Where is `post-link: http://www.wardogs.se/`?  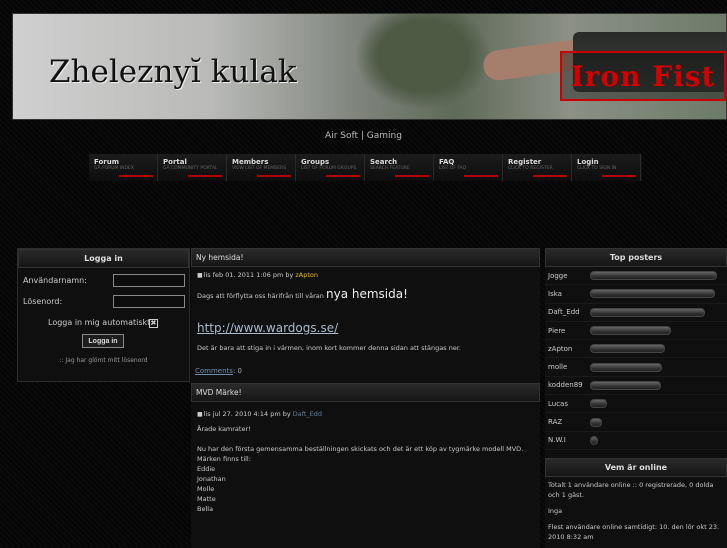
post-link: http://www.wardogs.se/ is located at coordinates (267, 328).